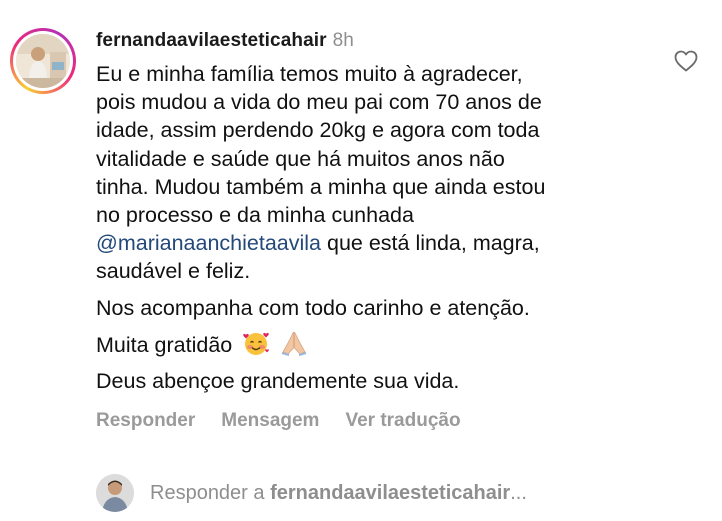 The image size is (722, 521). Describe the element at coordinates (115, 493) in the screenshot. I see `current-user-avatar` at that location.